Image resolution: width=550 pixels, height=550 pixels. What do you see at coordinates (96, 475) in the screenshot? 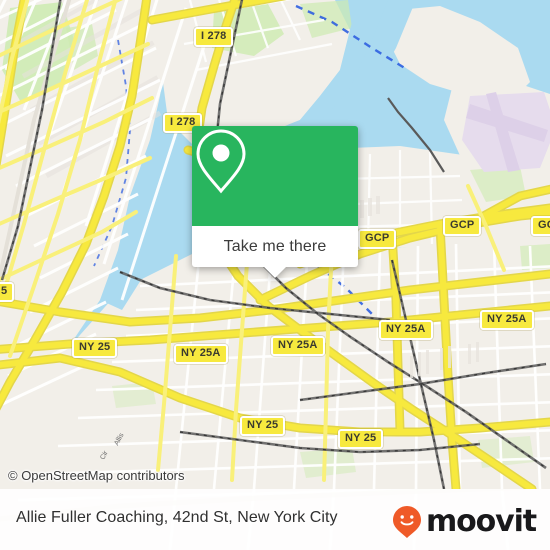
I see `osm-attribution: © OpenStreetMap contributors` at bounding box center [96, 475].